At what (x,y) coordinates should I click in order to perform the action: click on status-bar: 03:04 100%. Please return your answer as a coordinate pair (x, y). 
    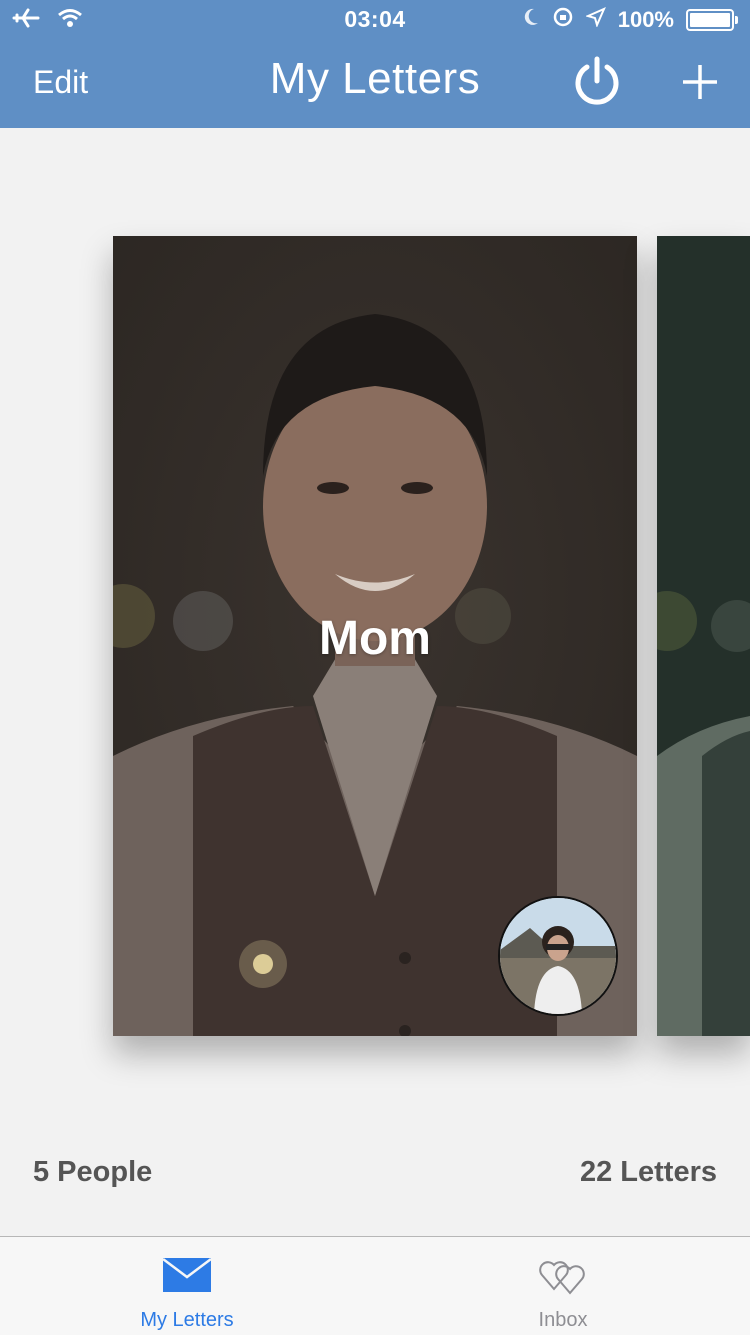
    Looking at the image, I should click on (375, 20).